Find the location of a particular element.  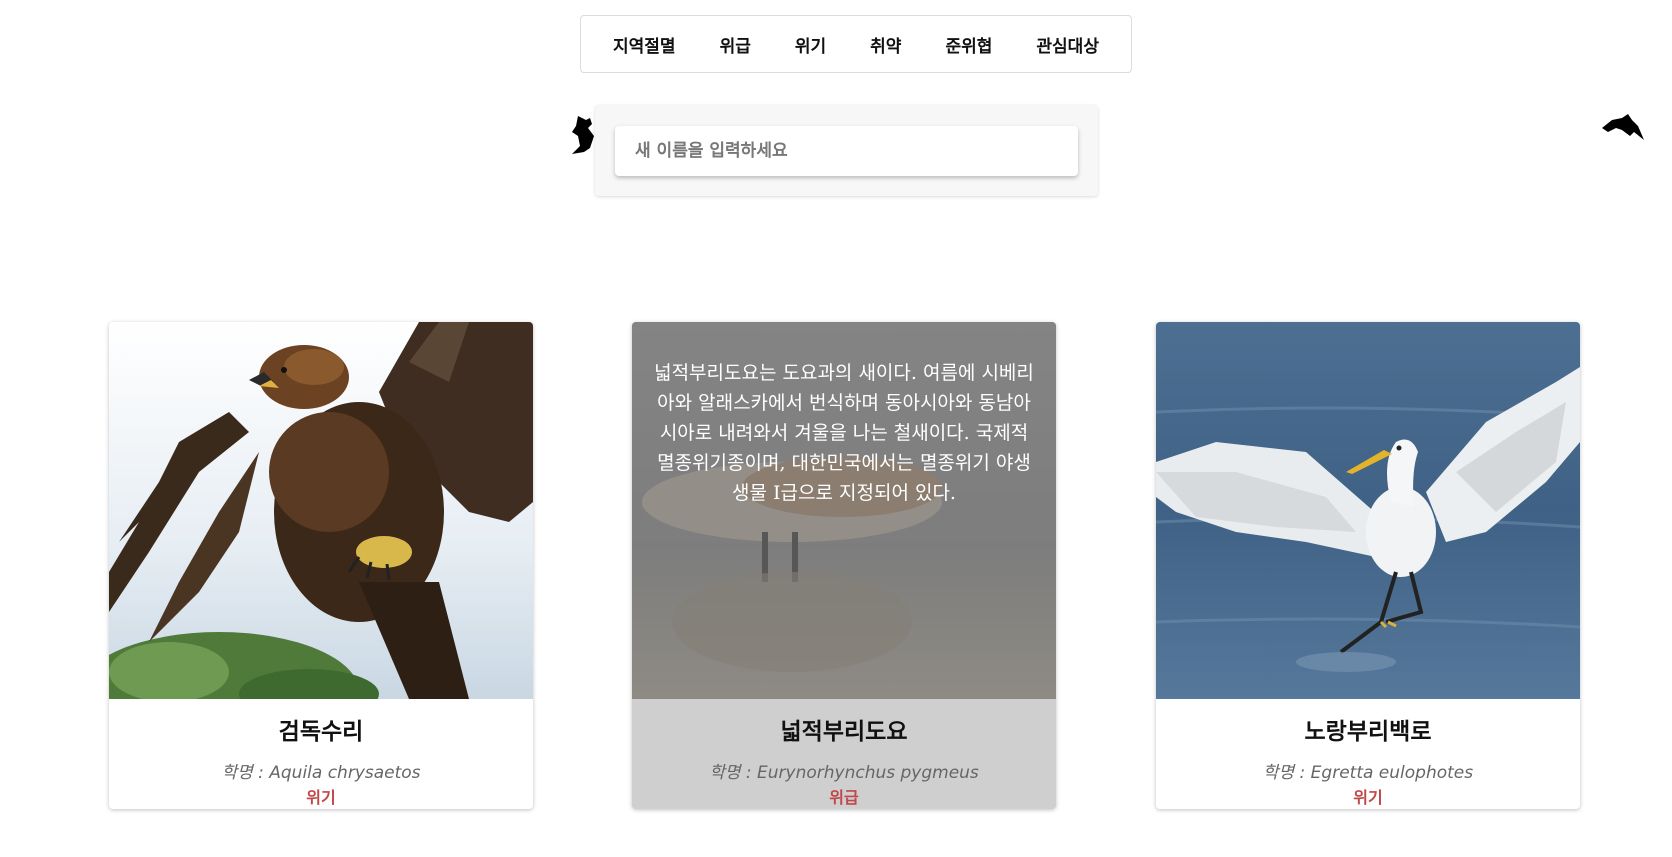

search-panel is located at coordinates (846, 150).